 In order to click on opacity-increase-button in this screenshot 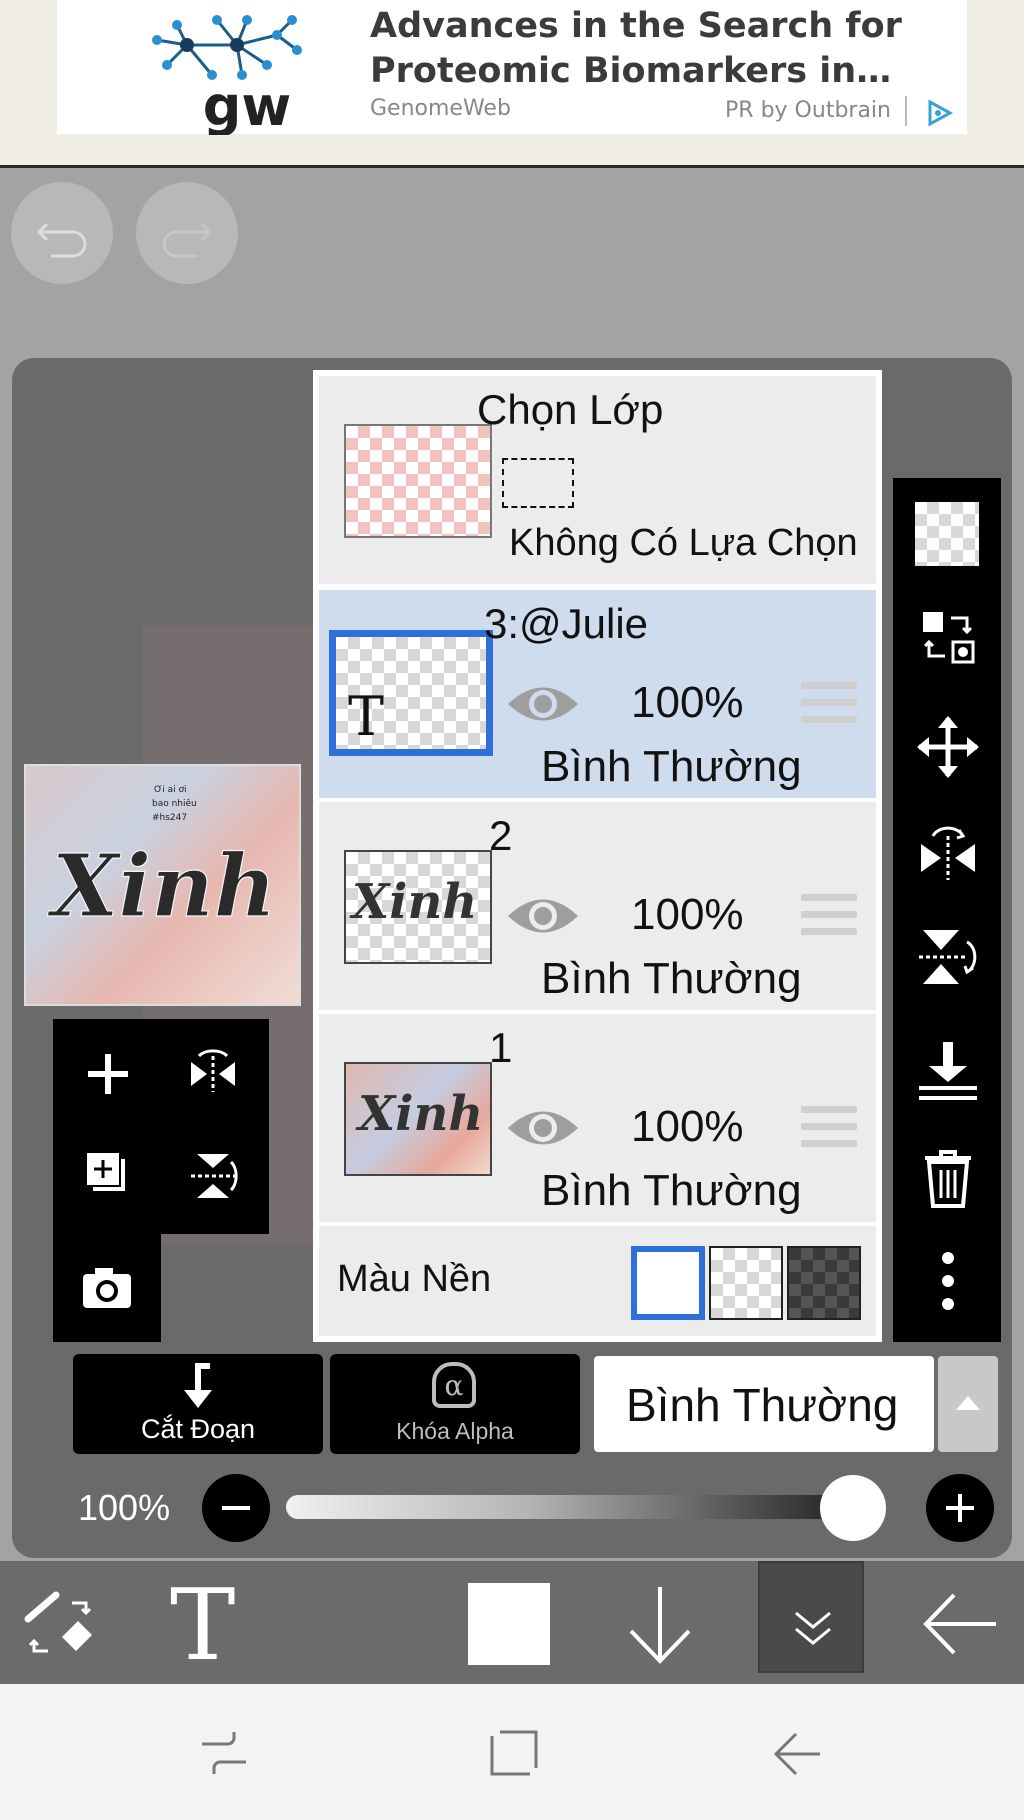, I will do `click(960, 1508)`.